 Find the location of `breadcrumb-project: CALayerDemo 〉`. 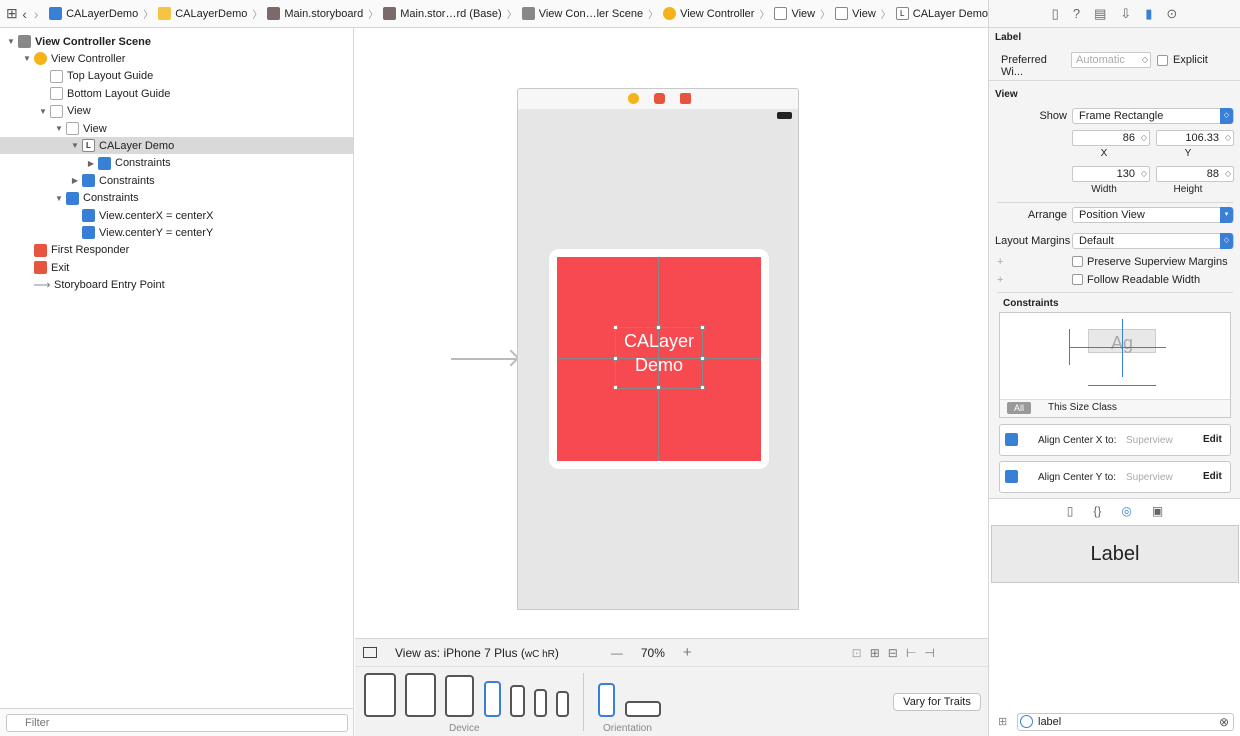

breadcrumb-project: CALayerDemo 〉 is located at coordinates (103, 13).